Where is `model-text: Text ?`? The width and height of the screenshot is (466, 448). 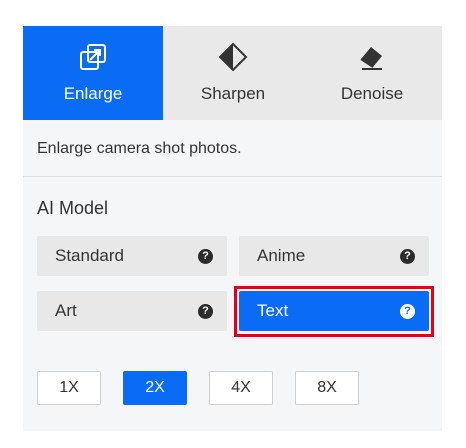 model-text: Text ? is located at coordinates (334, 311).